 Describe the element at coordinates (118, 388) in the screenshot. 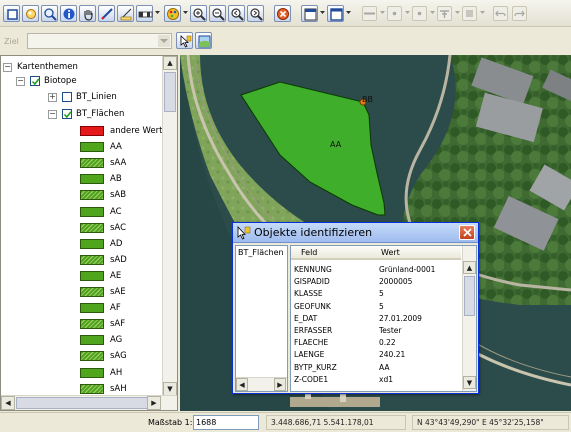

I see `legend-label: sAH` at that location.